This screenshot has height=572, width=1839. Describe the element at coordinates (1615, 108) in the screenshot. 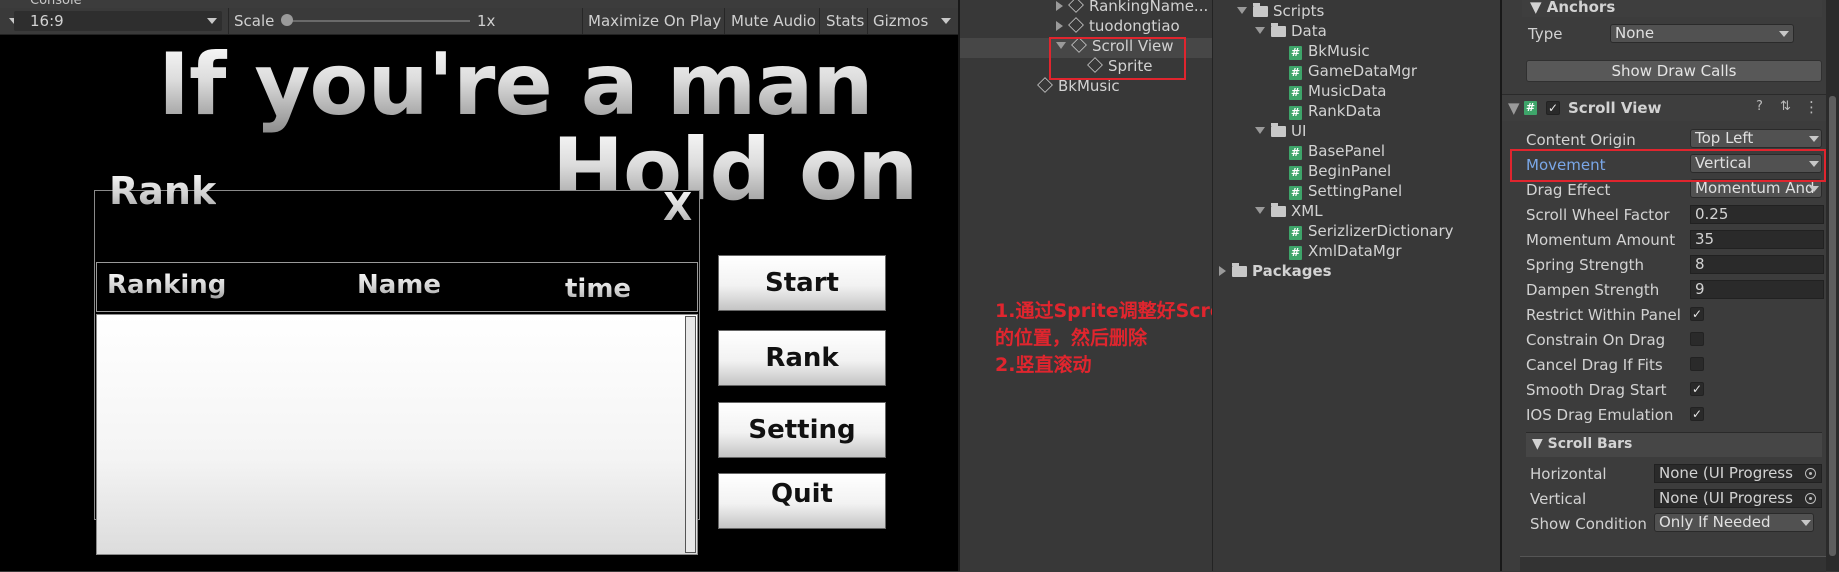

I see `component-title: Scroll View` at that location.